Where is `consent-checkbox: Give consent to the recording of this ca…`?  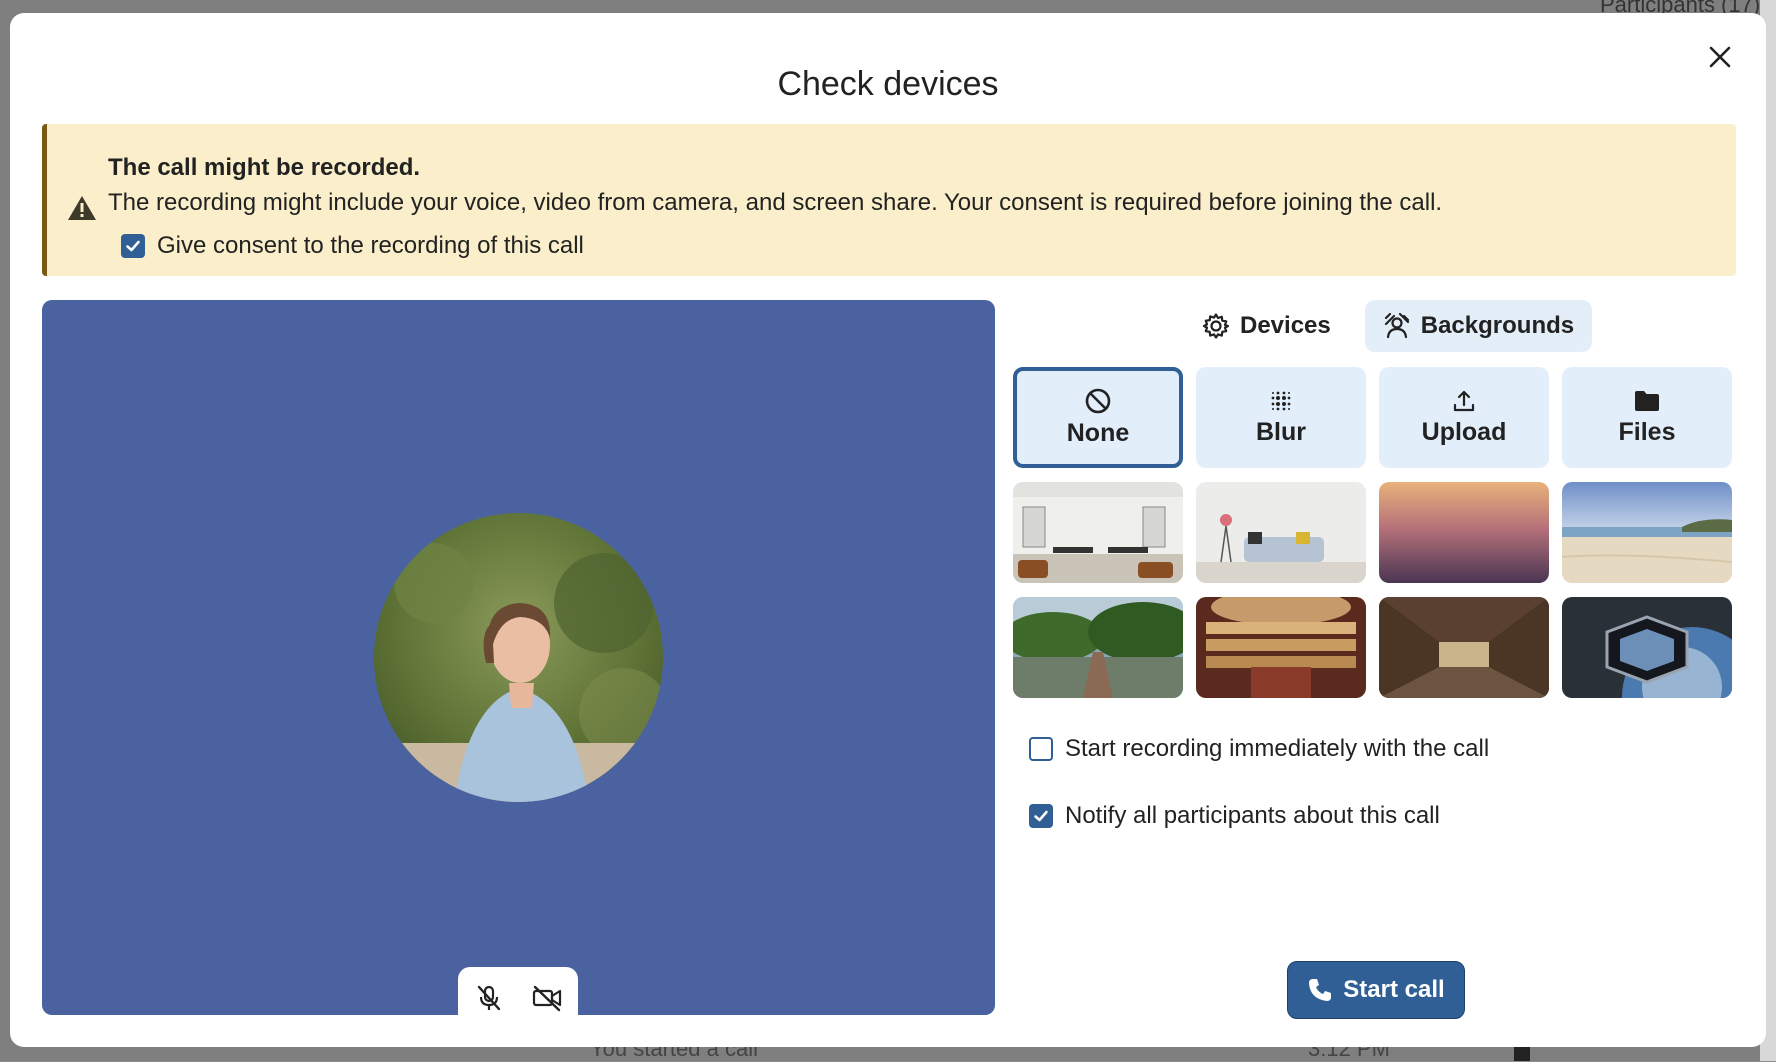
consent-checkbox: Give consent to the recording of this ca… is located at coordinates (352, 246).